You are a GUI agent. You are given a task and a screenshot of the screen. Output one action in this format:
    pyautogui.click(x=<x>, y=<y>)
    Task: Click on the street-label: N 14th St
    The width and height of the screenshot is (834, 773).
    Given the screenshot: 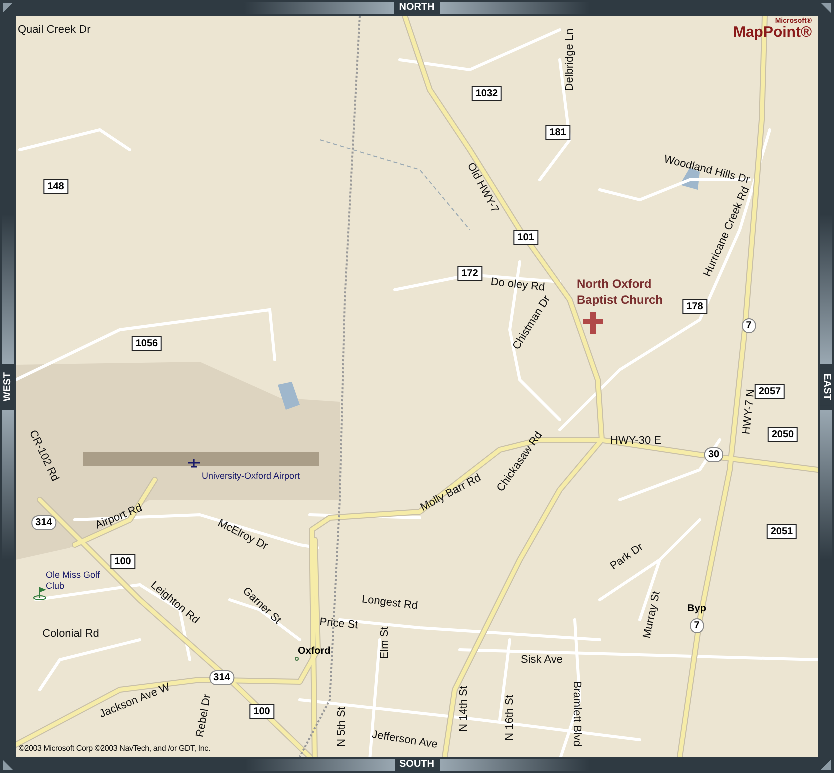 What is the action you would take?
    pyautogui.click(x=464, y=709)
    